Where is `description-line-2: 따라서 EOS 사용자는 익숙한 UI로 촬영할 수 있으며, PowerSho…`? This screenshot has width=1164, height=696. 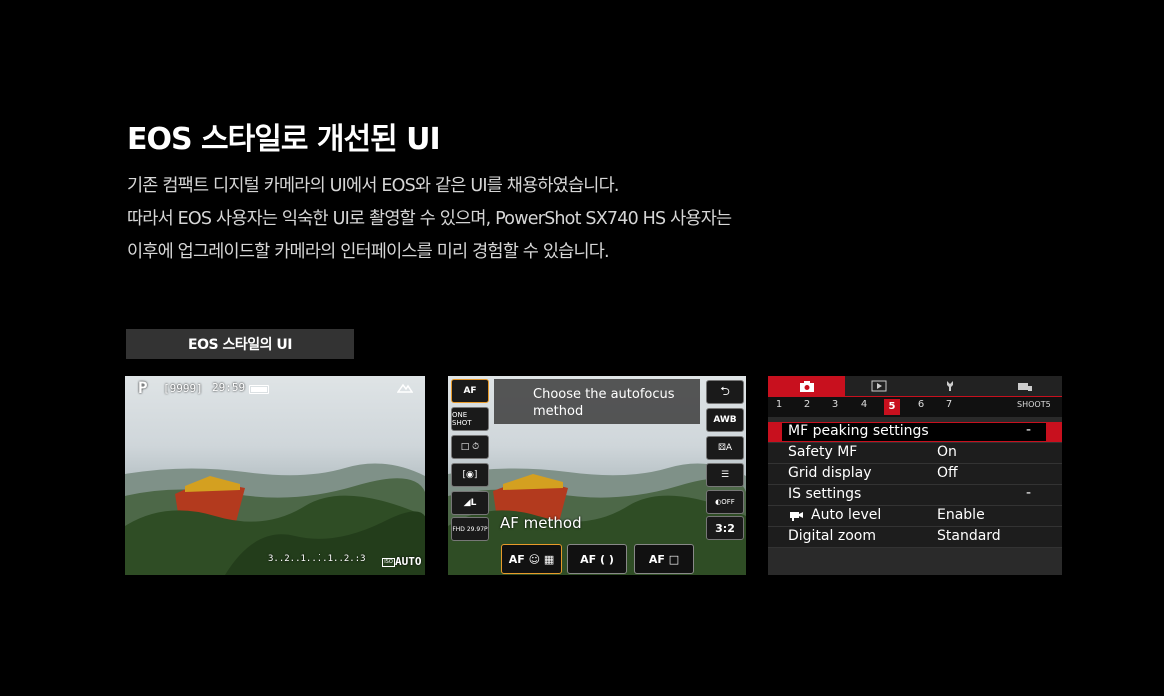 description-line-2: 따라서 EOS 사용자는 익숙한 UI로 촬영할 수 있으며, PowerSho… is located at coordinates (429, 219).